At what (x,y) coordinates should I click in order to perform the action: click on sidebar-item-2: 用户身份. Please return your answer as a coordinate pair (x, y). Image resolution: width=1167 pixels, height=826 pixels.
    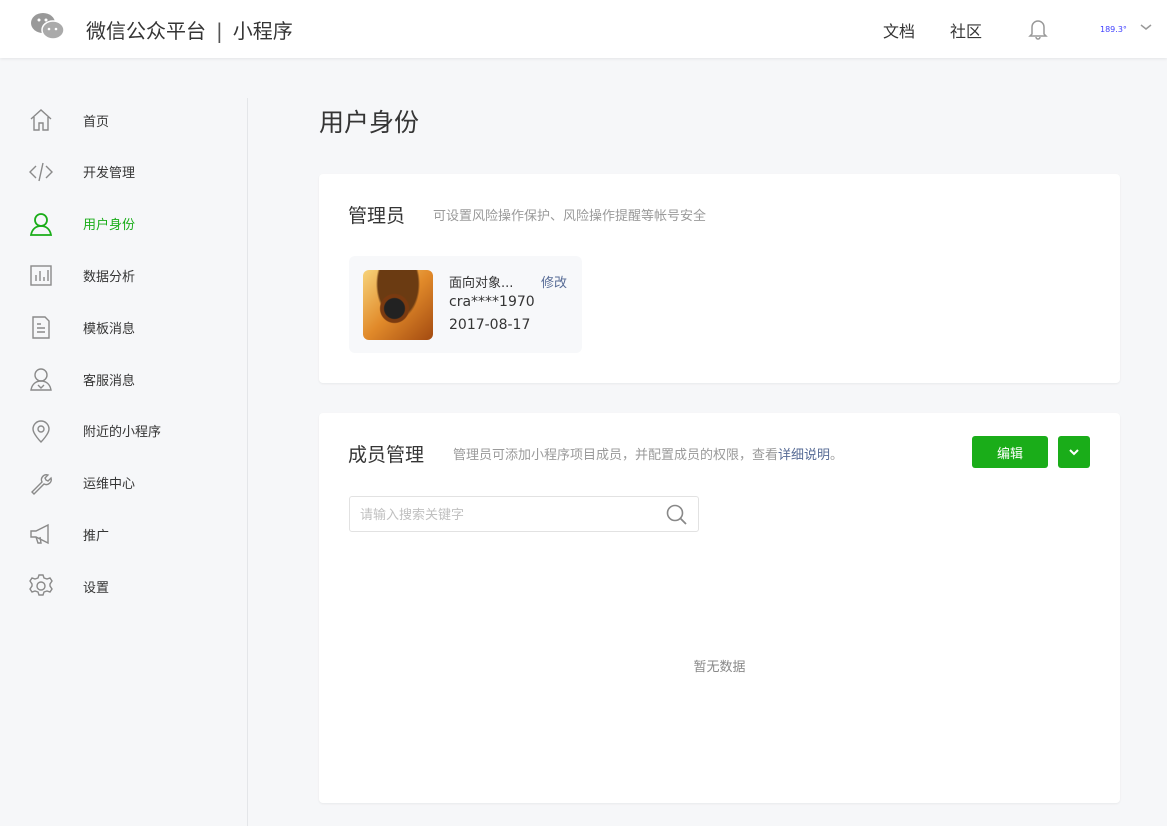
    Looking at the image, I should click on (81, 224).